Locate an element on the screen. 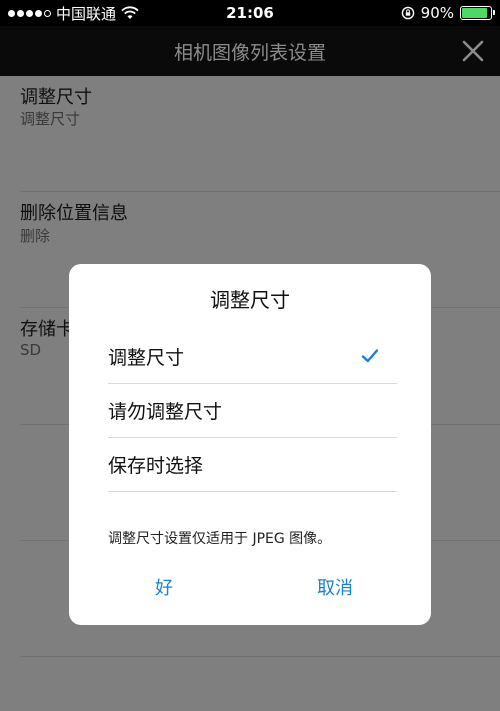  battery-icon is located at coordinates (477, 13).